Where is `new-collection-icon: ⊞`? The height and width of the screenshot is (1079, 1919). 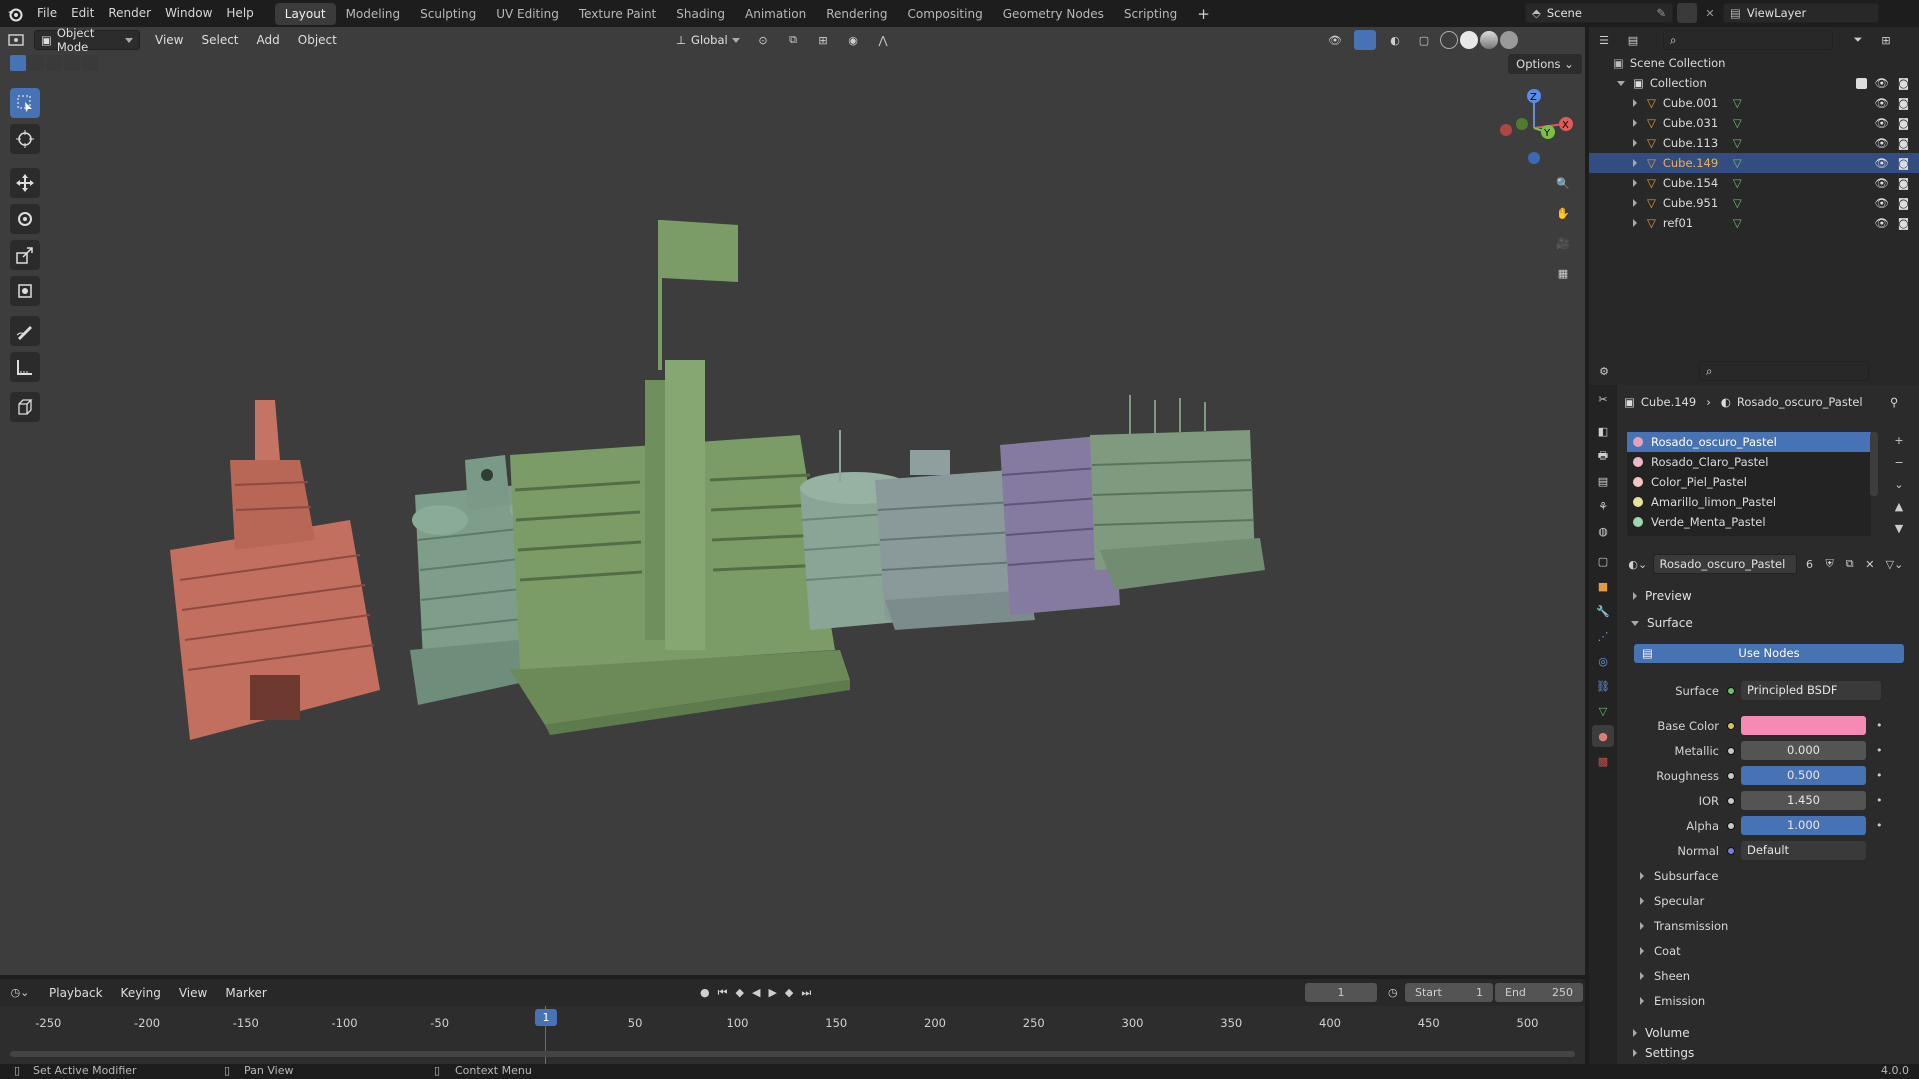 new-collection-icon: ⊞ is located at coordinates (1886, 40).